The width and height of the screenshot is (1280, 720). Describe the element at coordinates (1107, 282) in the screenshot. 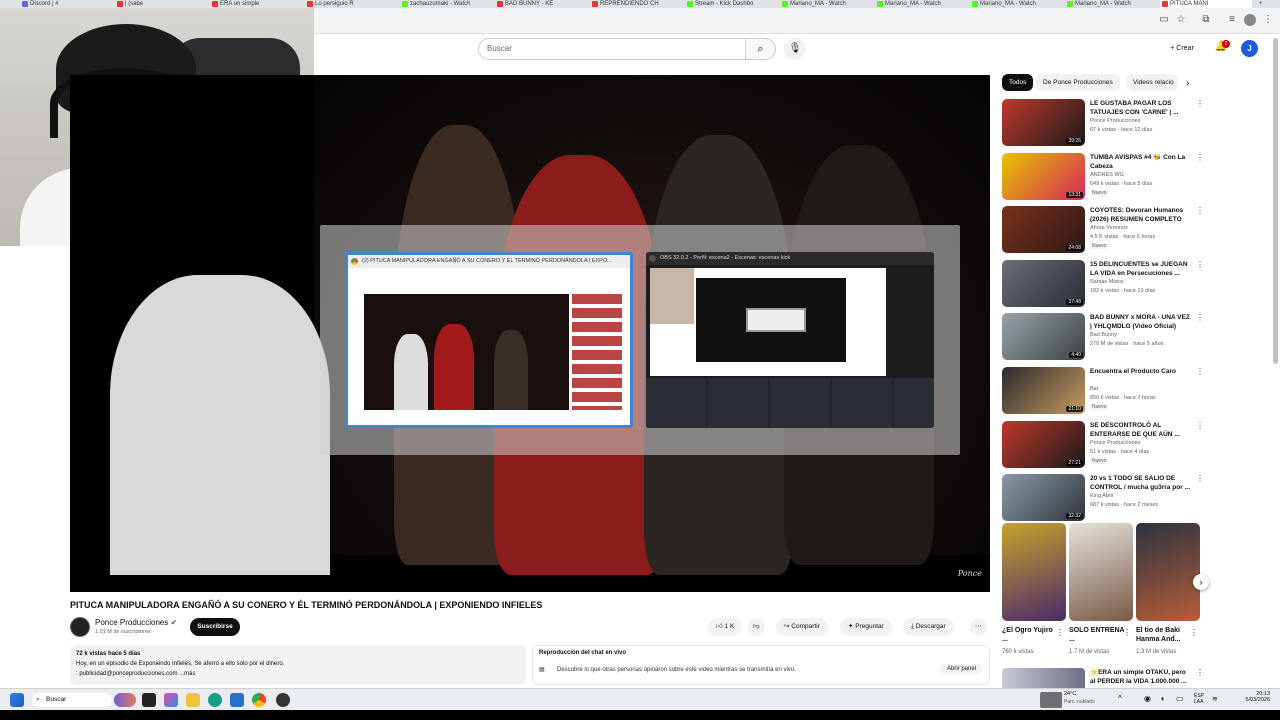

I see `recommendation-channel: Santas Motos` at that location.